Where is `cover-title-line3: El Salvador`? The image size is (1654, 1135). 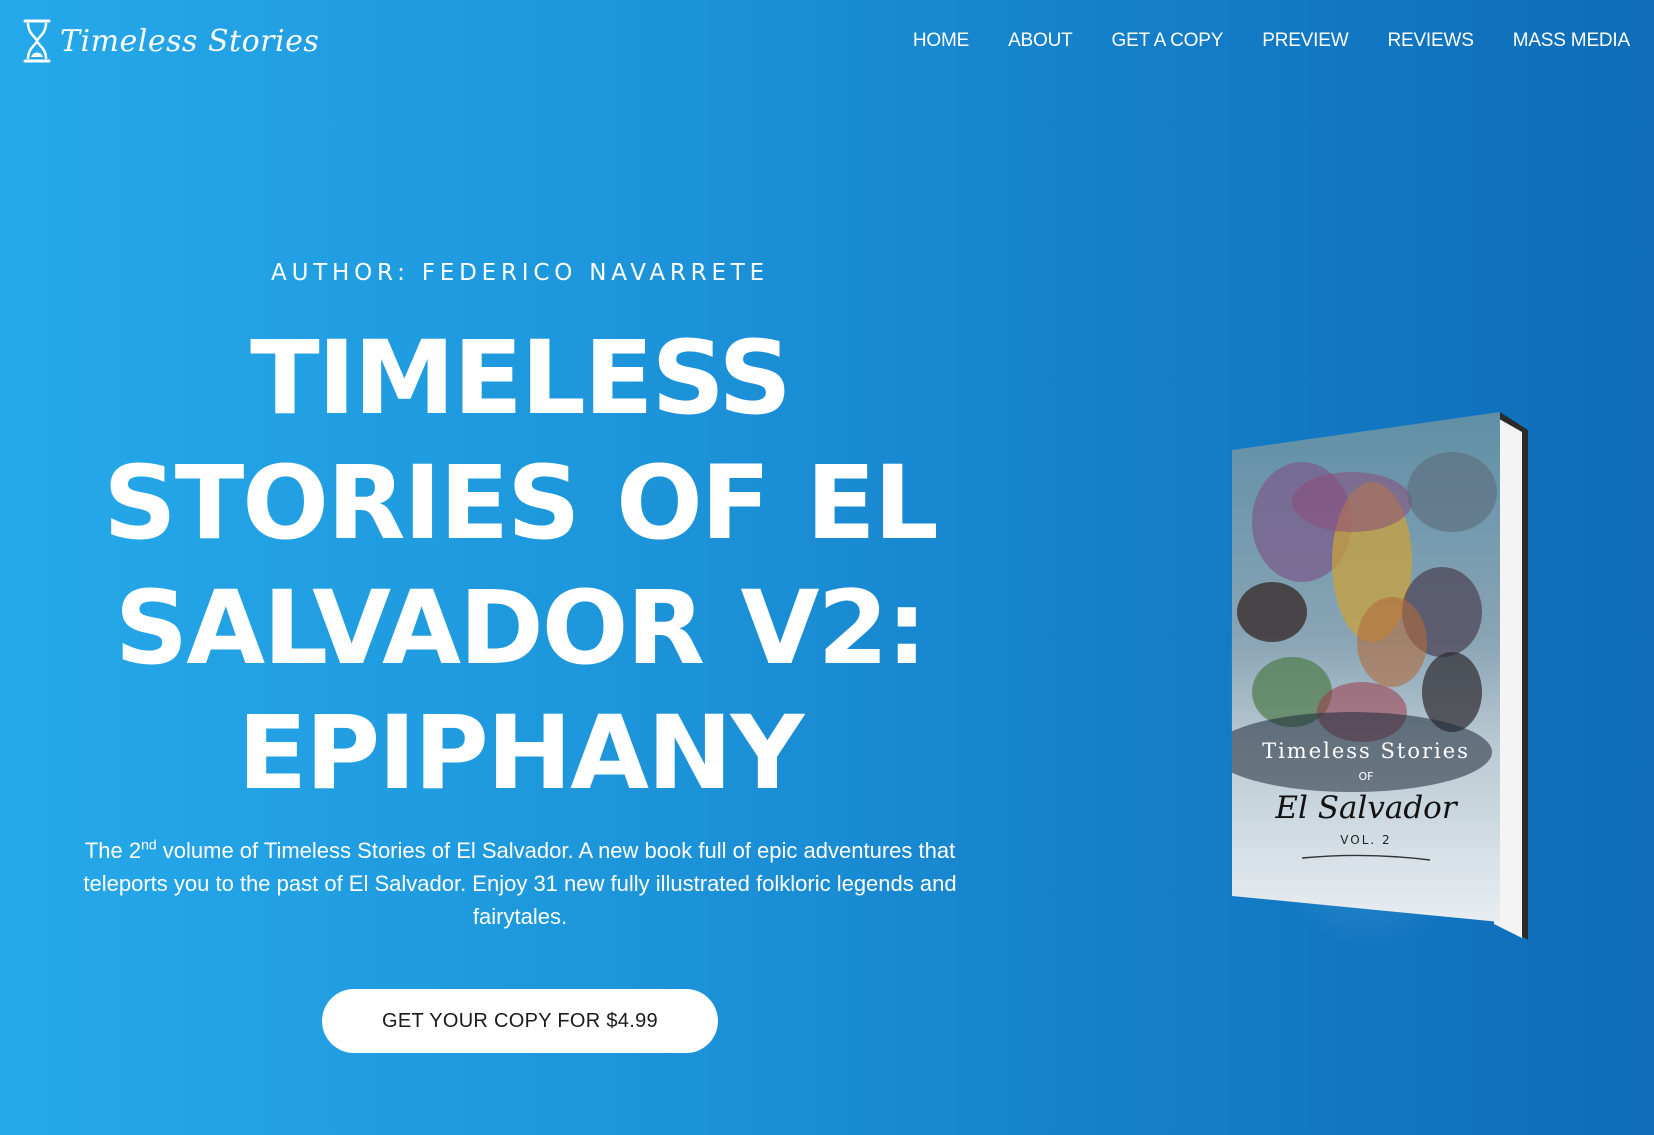
cover-title-line3: El Salvador is located at coordinates (1366, 808).